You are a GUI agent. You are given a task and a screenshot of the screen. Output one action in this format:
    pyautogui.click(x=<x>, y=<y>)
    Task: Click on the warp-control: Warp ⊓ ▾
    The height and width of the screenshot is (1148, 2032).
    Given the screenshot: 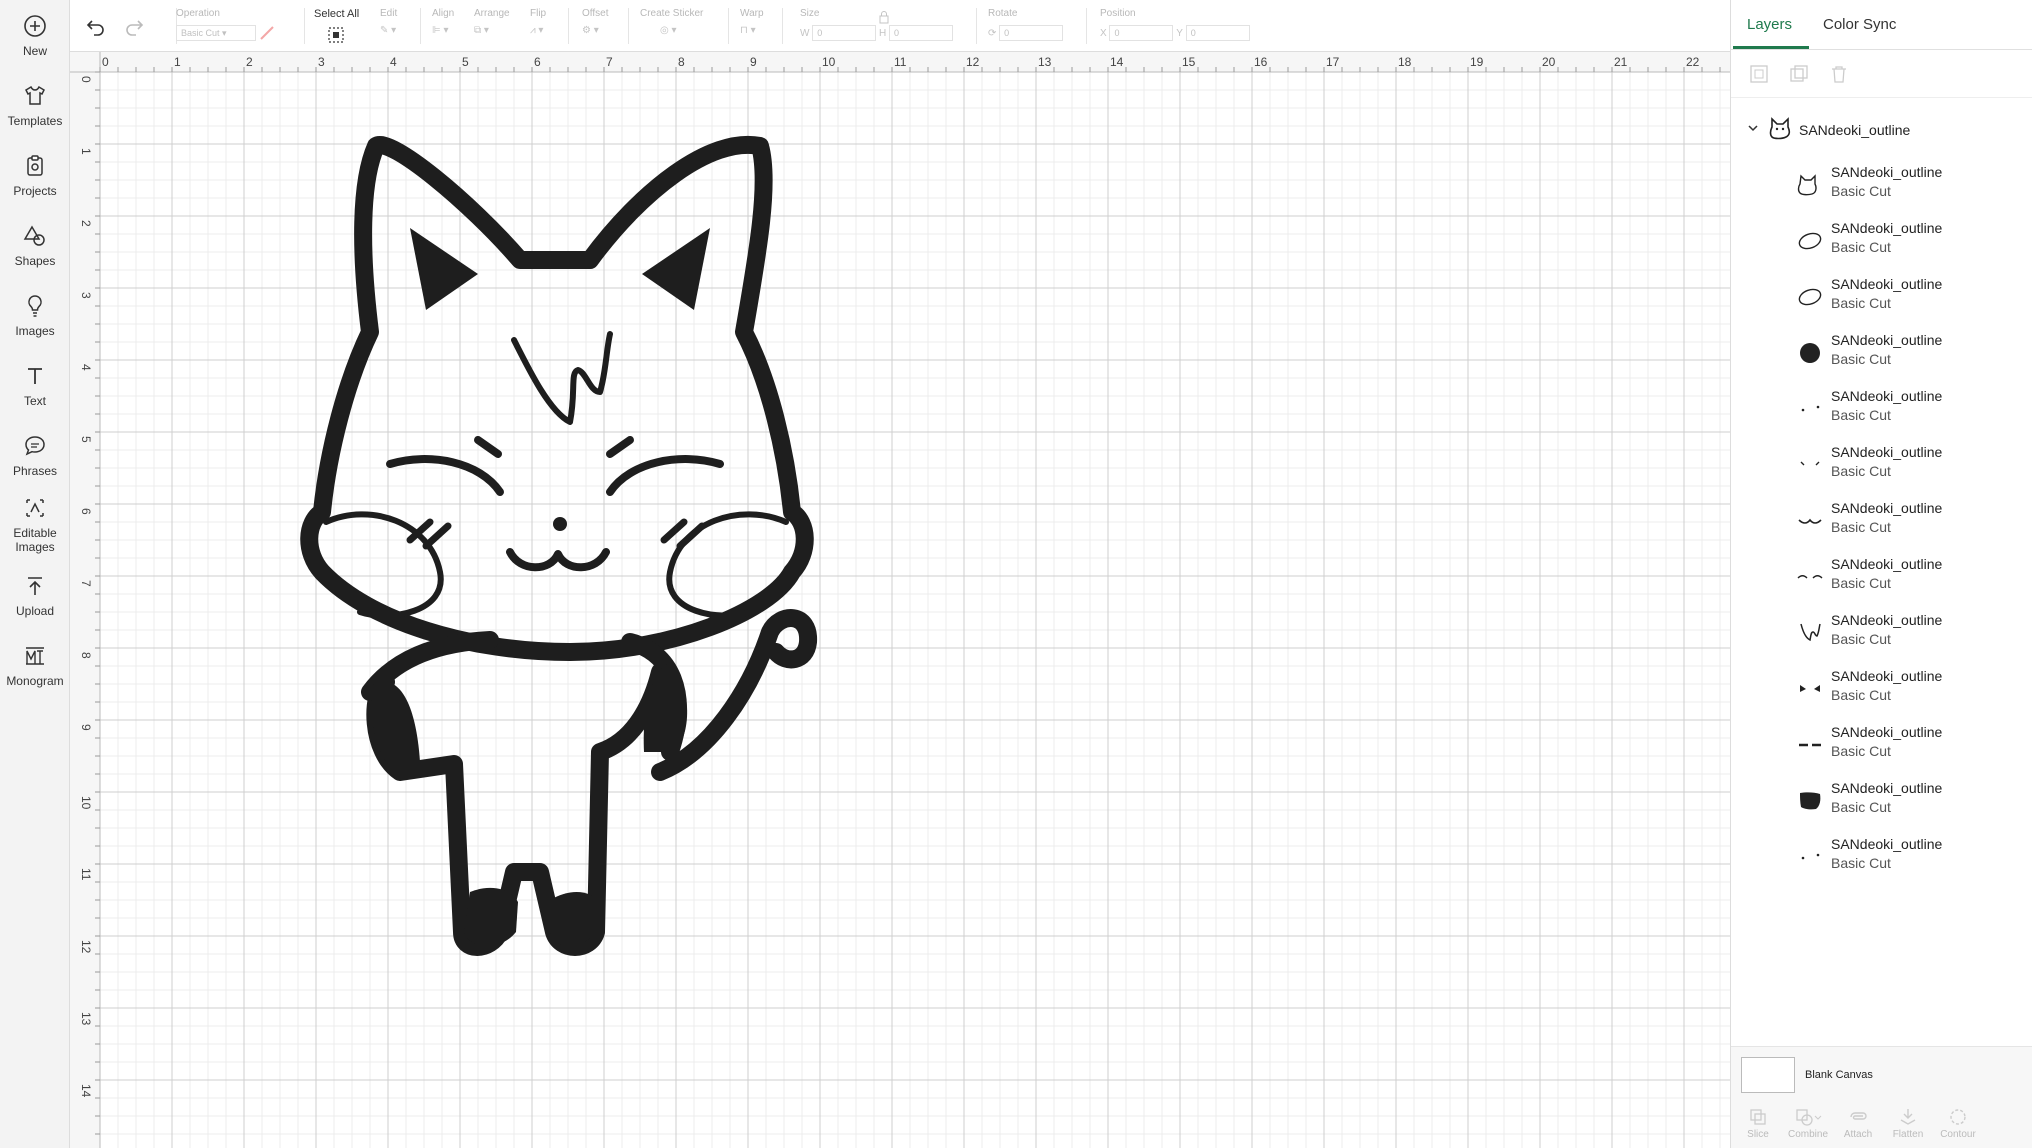 What is the action you would take?
    pyautogui.click(x=752, y=22)
    